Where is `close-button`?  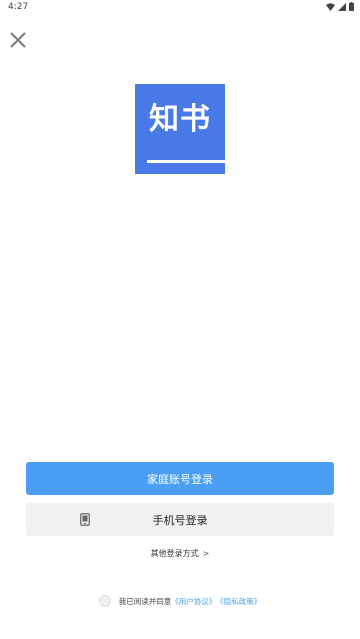
close-button is located at coordinates (18, 40).